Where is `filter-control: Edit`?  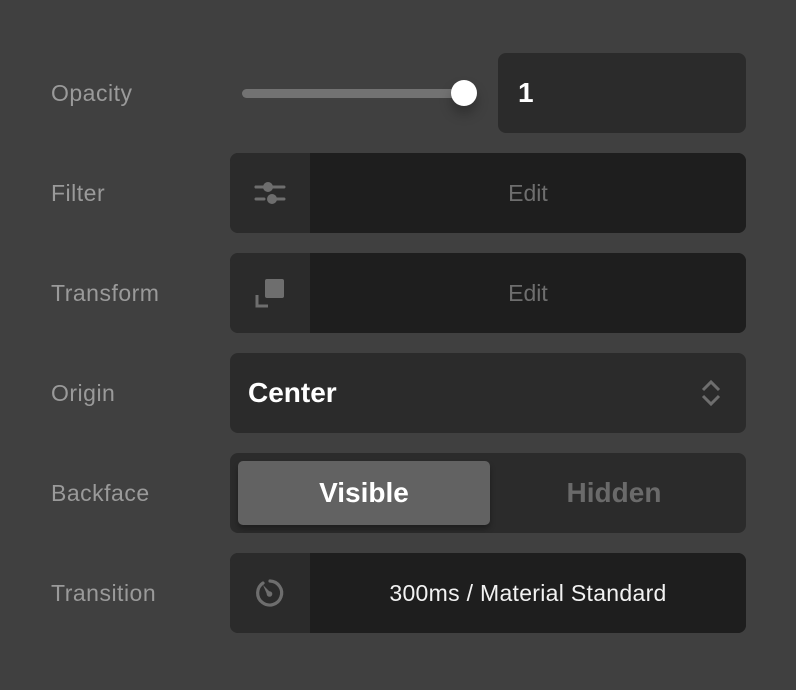
filter-control: Edit is located at coordinates (488, 193).